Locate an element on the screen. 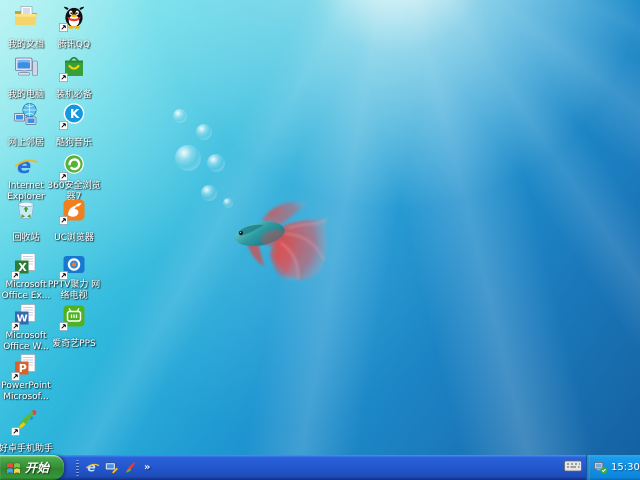 Image resolution: width=640 pixels, height=480 pixels. show-desktop-icon is located at coordinates (111, 467).